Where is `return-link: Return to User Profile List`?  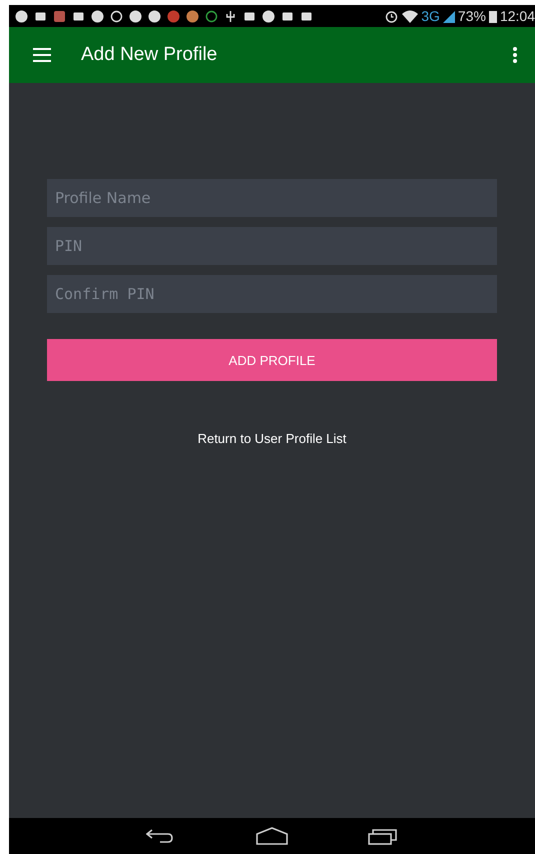
return-link: Return to User Profile List is located at coordinates (272, 438).